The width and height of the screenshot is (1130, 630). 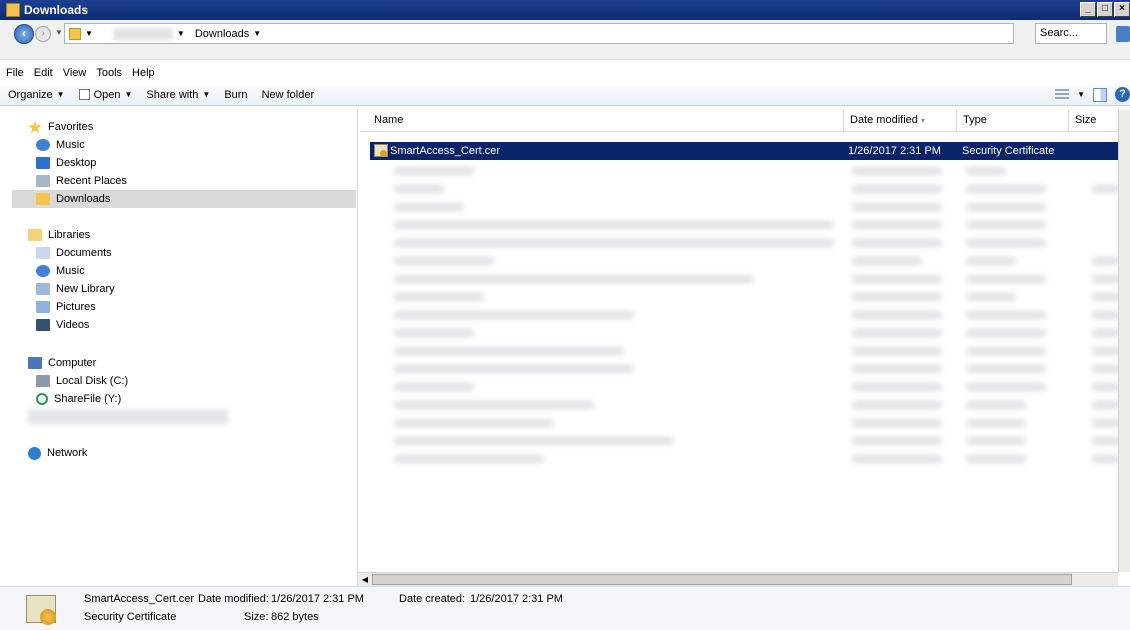 I want to click on nav-label: Computer, so click(x=72, y=363).